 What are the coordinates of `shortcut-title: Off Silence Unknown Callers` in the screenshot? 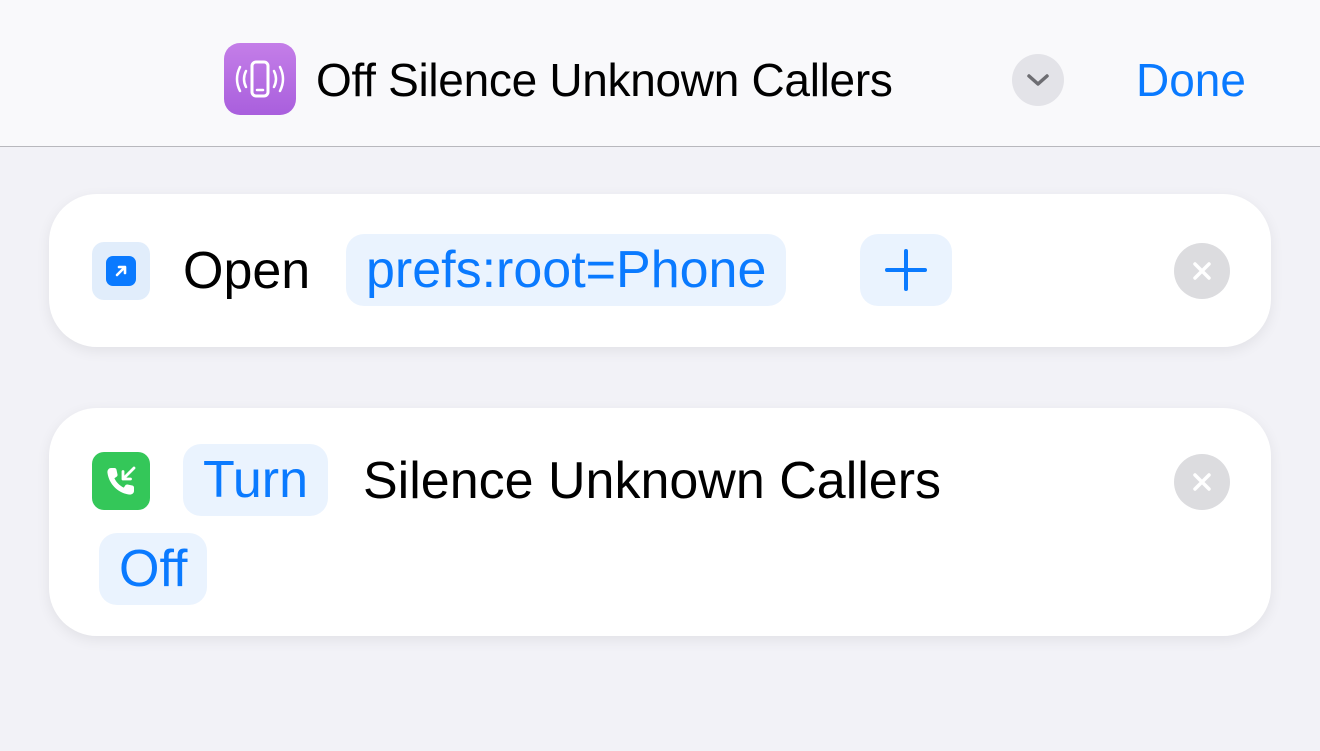 It's located at (604, 80).